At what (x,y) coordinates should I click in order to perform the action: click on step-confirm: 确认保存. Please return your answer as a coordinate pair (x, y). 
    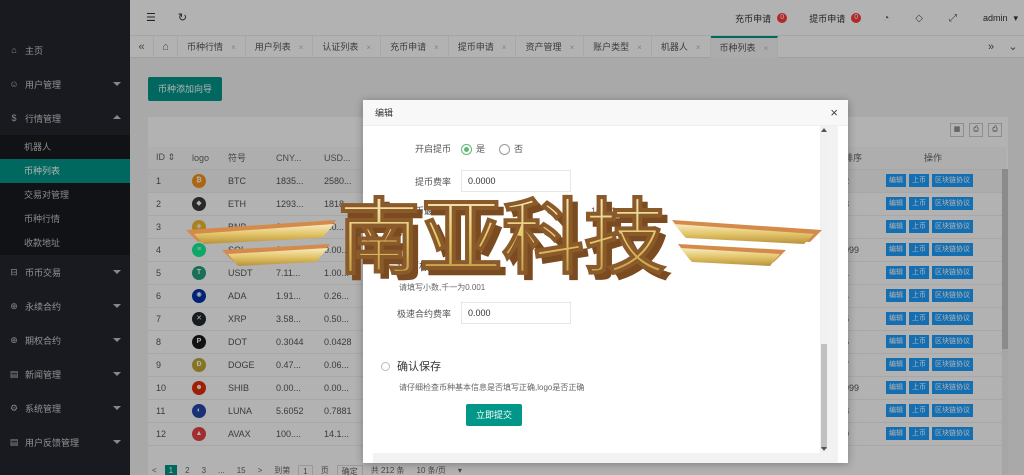
    Looking at the image, I should click on (411, 366).